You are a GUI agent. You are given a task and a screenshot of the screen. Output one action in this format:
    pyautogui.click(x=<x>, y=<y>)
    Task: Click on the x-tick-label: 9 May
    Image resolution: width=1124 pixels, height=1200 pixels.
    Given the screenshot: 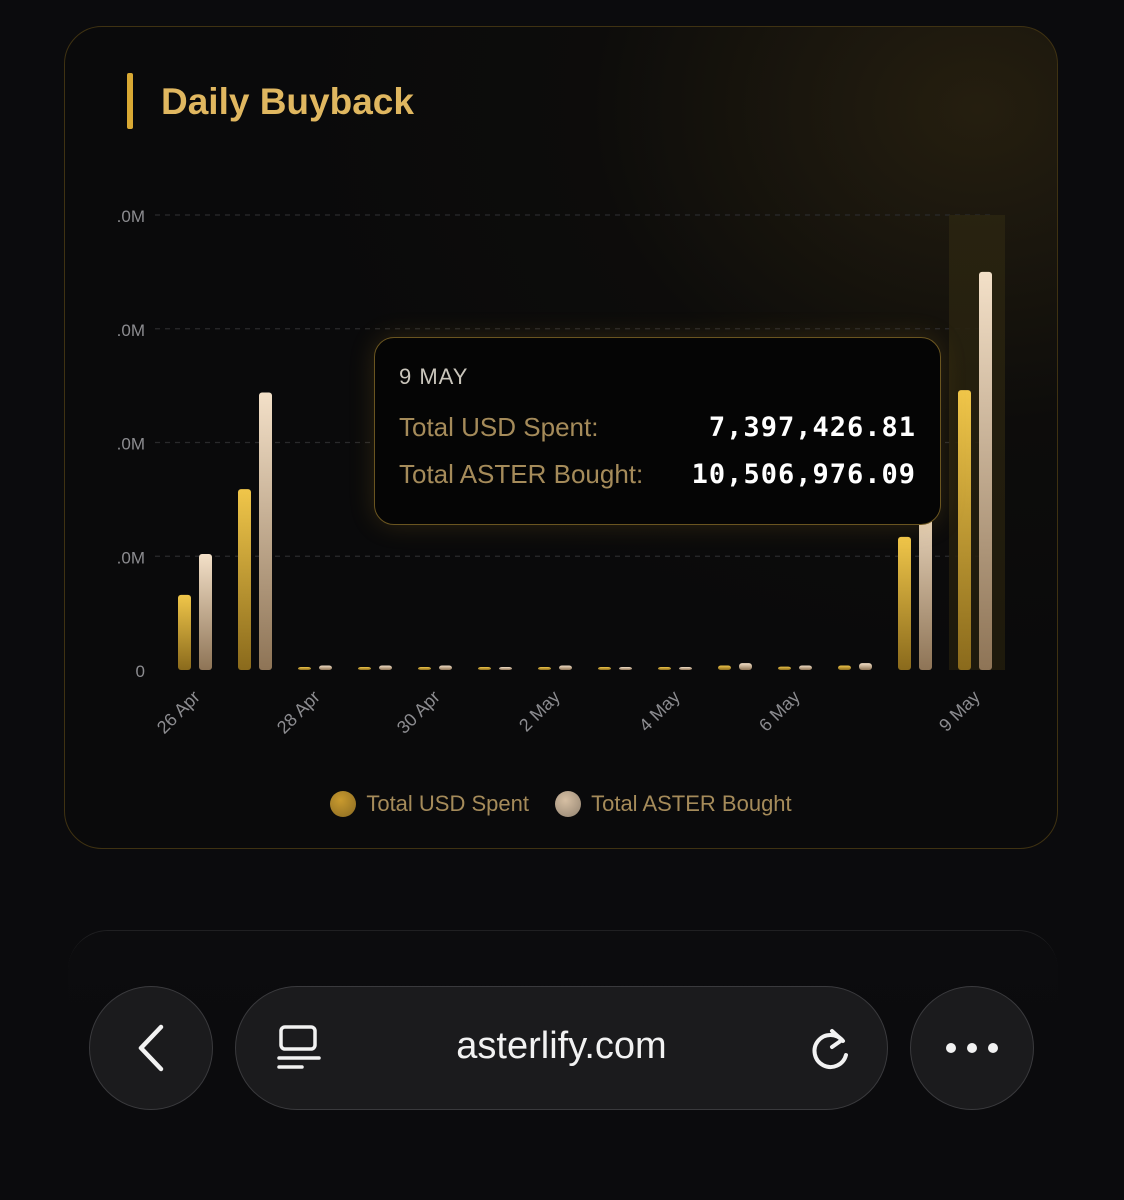 What is the action you would take?
    pyautogui.click(x=959, y=711)
    